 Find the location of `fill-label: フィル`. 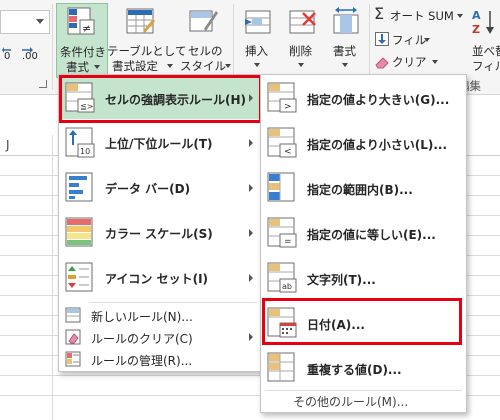

fill-label: フィル is located at coordinates (409, 40).